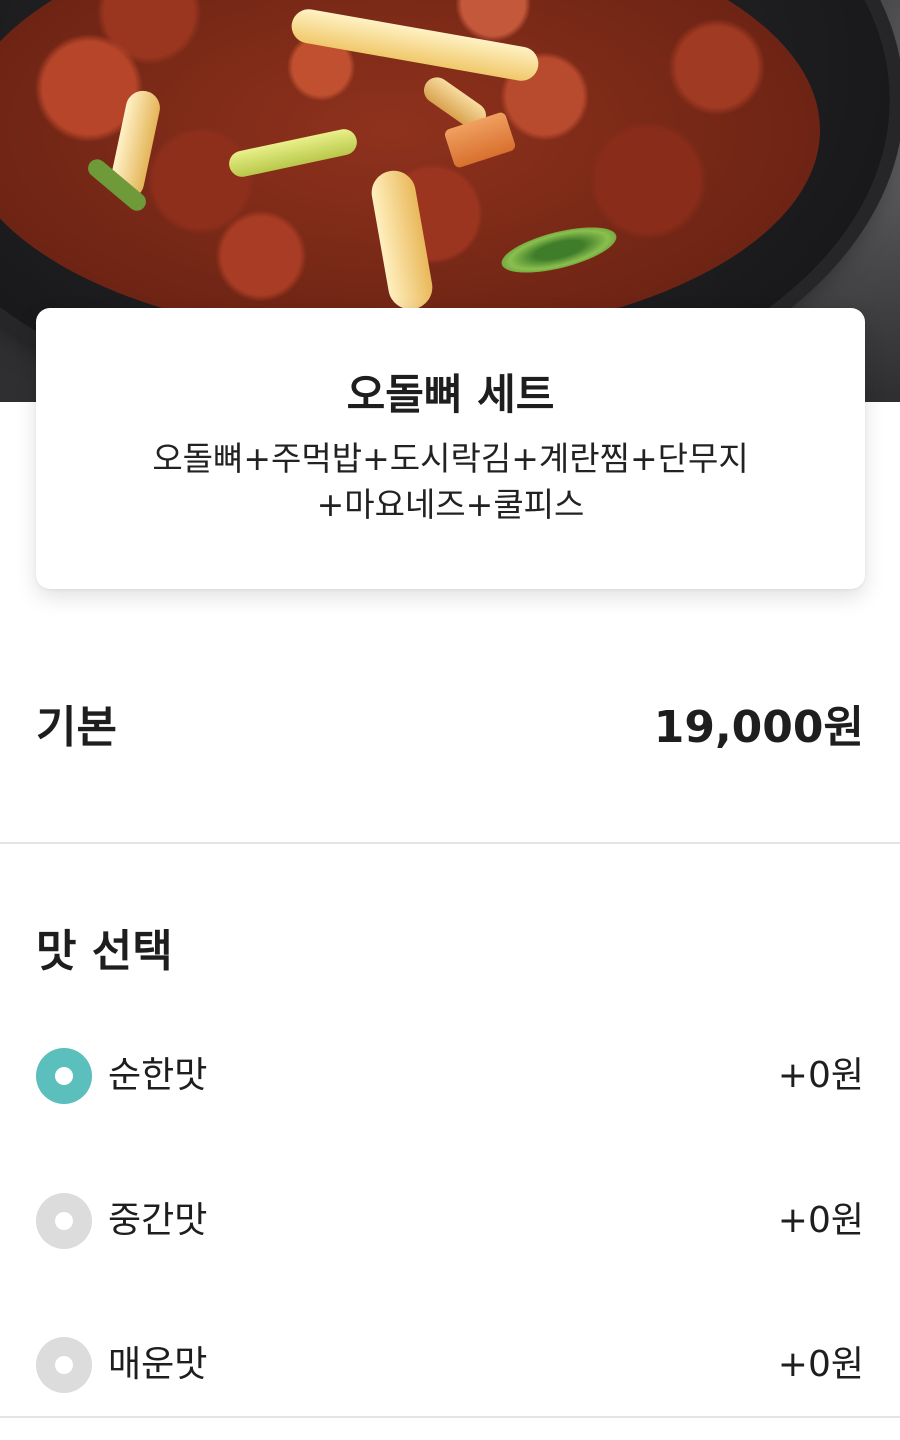  I want to click on taste-section-title: 맛 선택, so click(104, 951).